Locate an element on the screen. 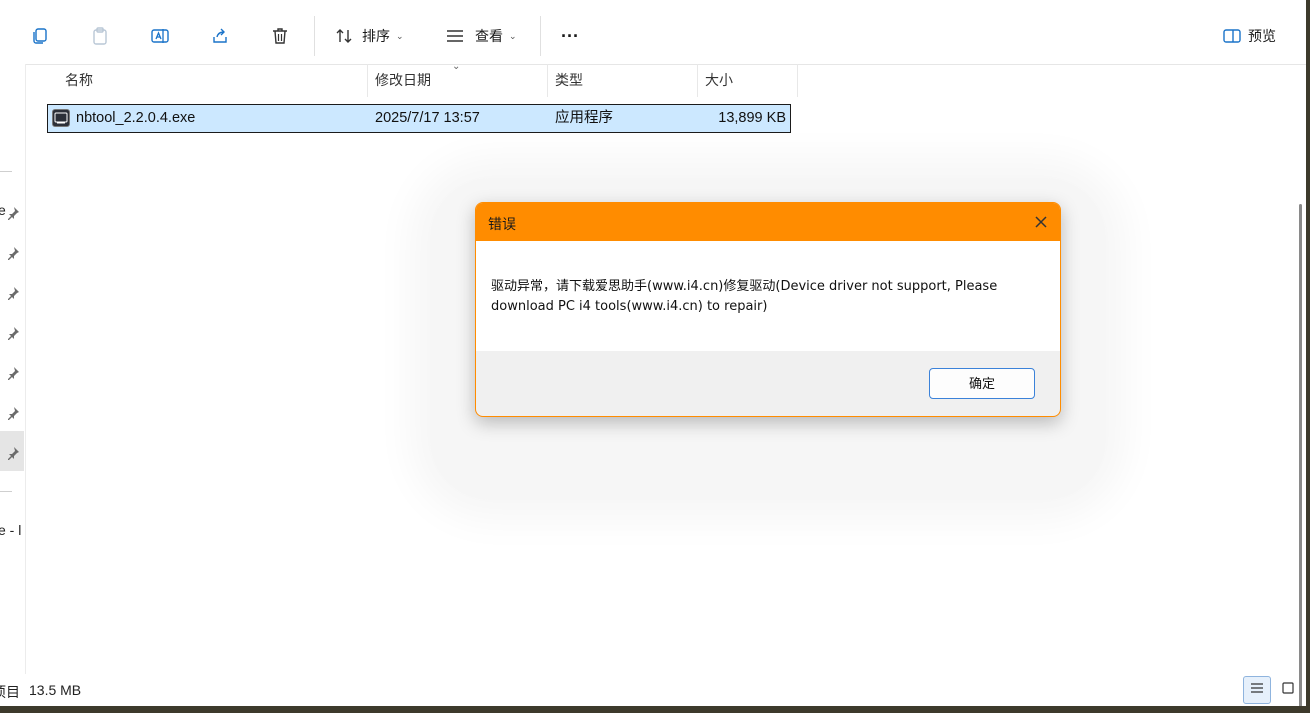 This screenshot has width=1310, height=713. file-type: 应用程序 is located at coordinates (584, 118).